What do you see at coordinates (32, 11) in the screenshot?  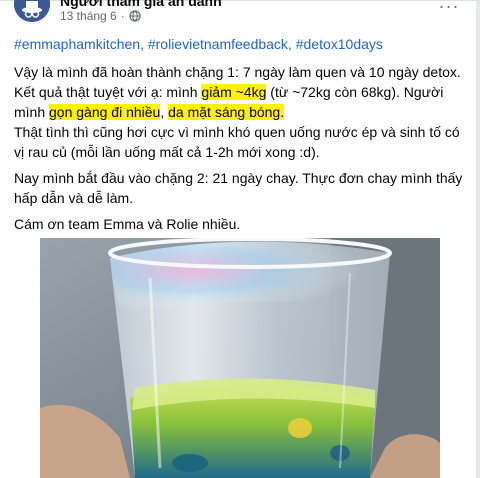 I see `anonymous-avatar-icon` at bounding box center [32, 11].